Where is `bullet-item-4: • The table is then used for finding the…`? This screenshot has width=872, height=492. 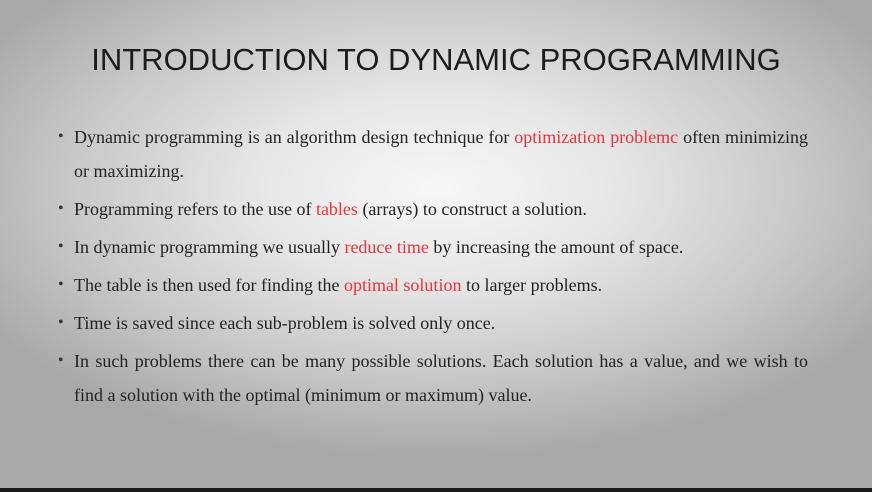
bullet-item-4: • The table is then used for finding the… is located at coordinates (432, 285).